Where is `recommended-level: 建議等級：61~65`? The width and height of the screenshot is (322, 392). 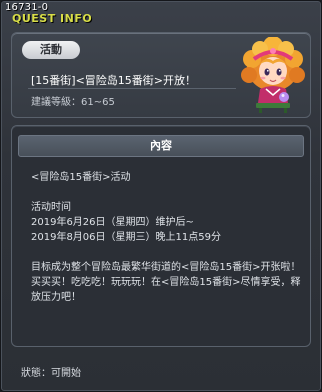
recommended-level: 建議等級：61~65 is located at coordinates (73, 102).